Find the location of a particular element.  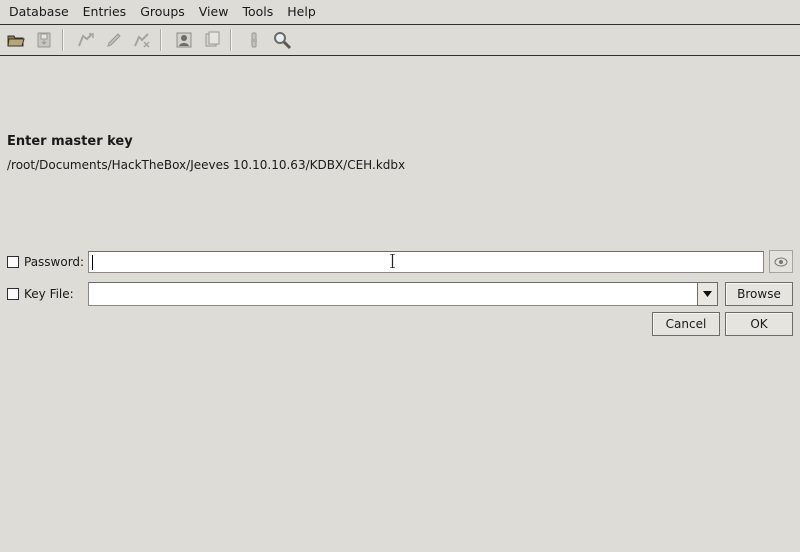

lock-workspace-icon is located at coordinates (254, 40).